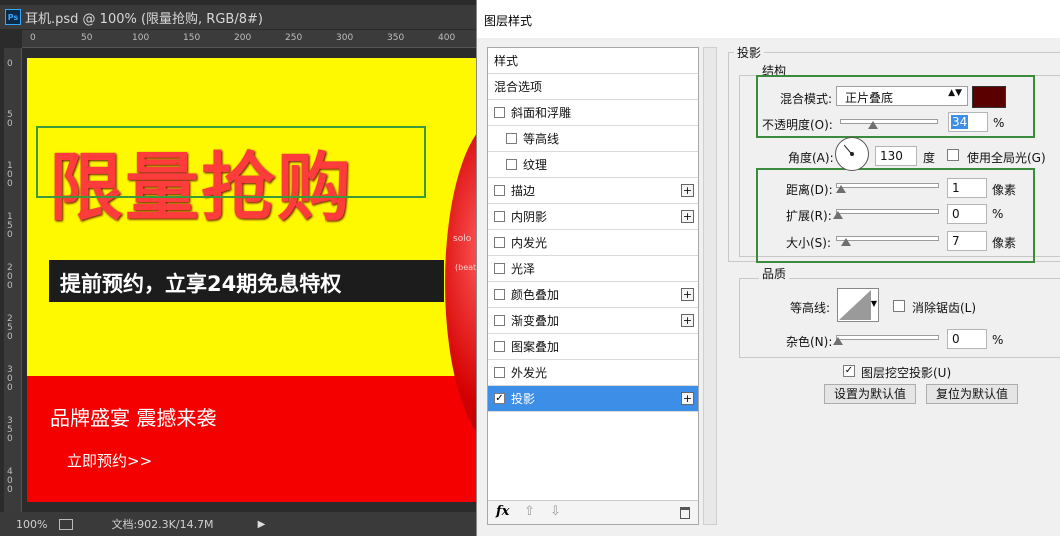 This screenshot has width=1060, height=536. What do you see at coordinates (998, 214) in the screenshot?
I see `spread-unit: %` at bounding box center [998, 214].